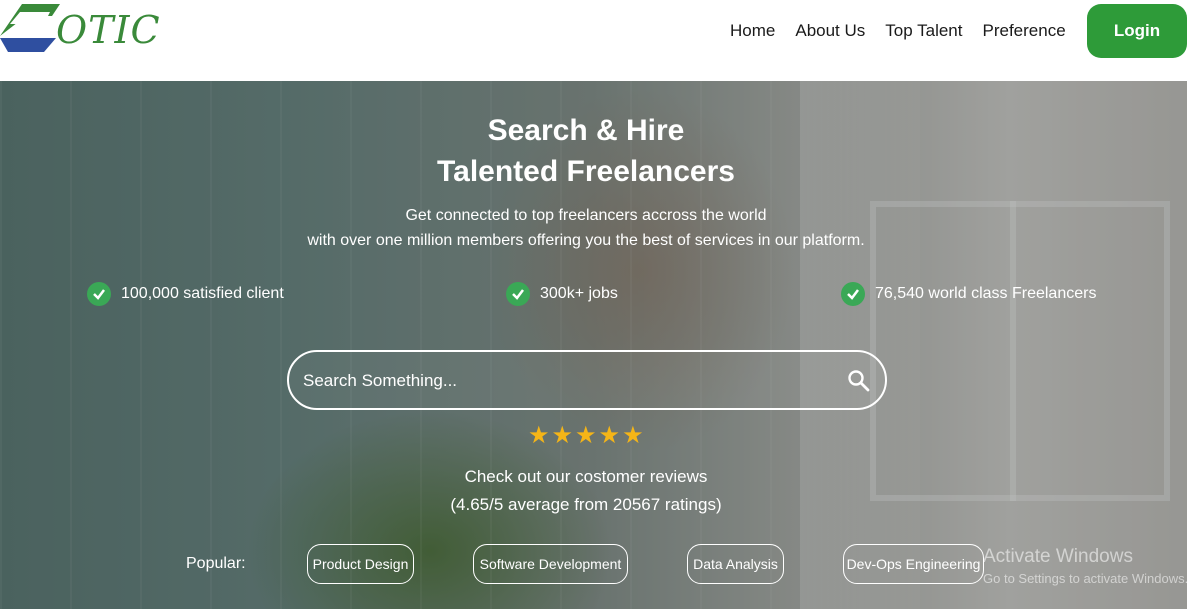 This screenshot has height=609, width=1195. I want to click on reviews-average: (4.65/5 average from 20567 ratings), so click(586, 504).